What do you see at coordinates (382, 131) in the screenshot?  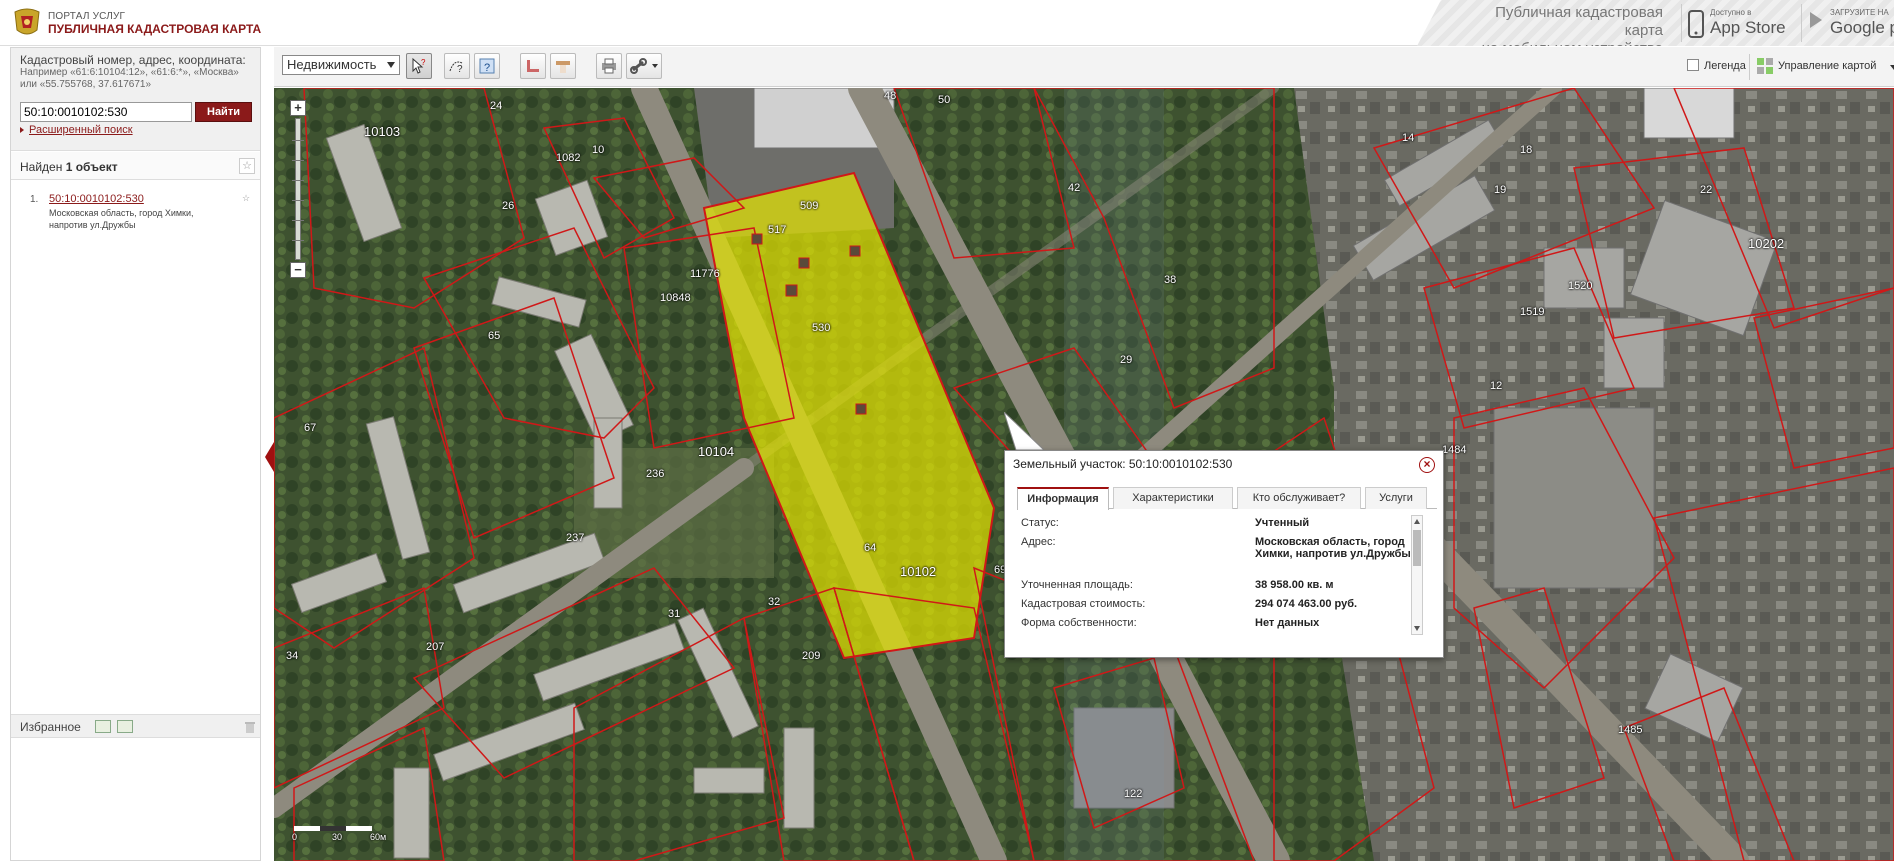 I see `map-label: 10103` at bounding box center [382, 131].